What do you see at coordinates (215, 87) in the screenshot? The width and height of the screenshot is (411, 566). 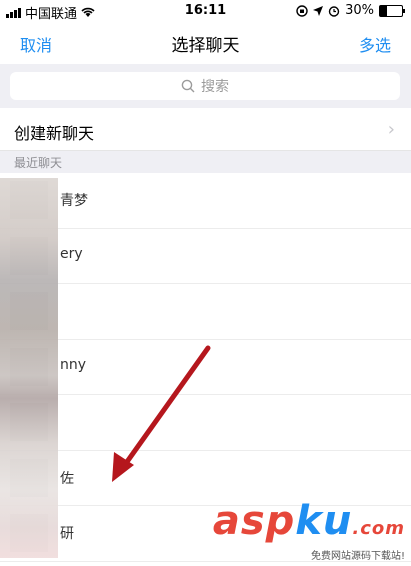 I see `search-placeholder: 搜索` at bounding box center [215, 87].